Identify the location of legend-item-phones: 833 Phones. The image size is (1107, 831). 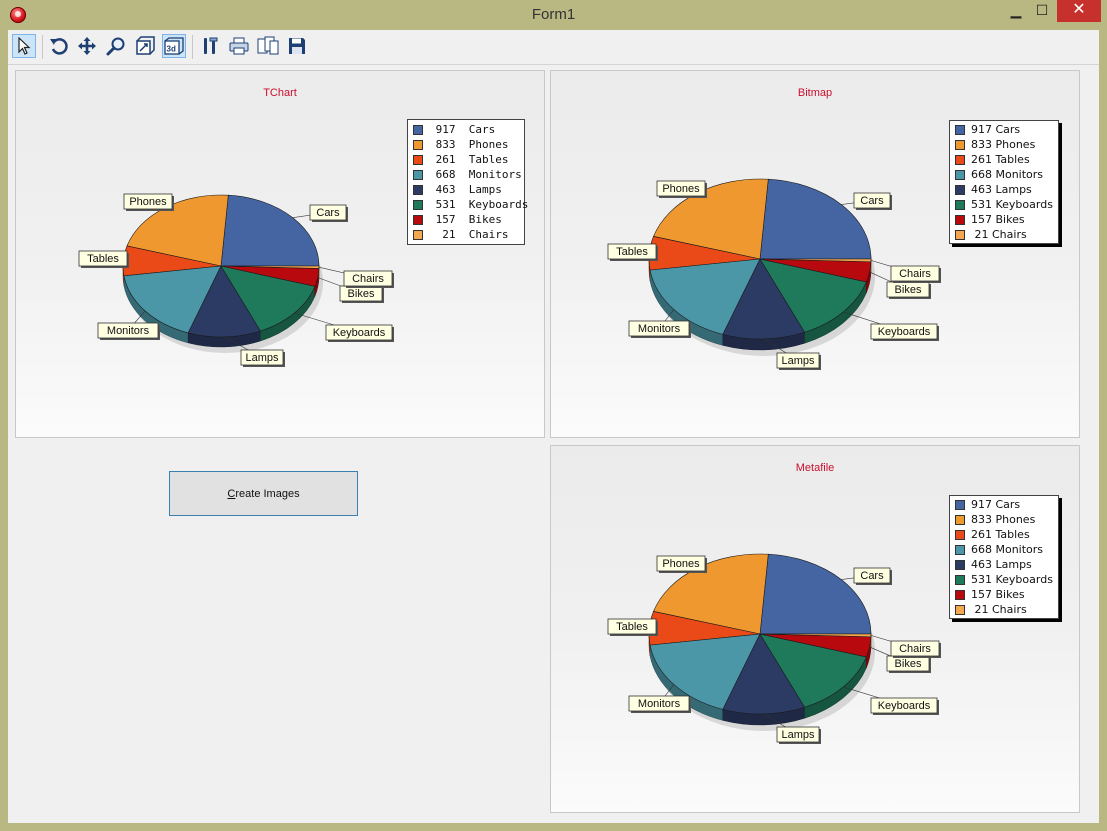
(1004, 144).